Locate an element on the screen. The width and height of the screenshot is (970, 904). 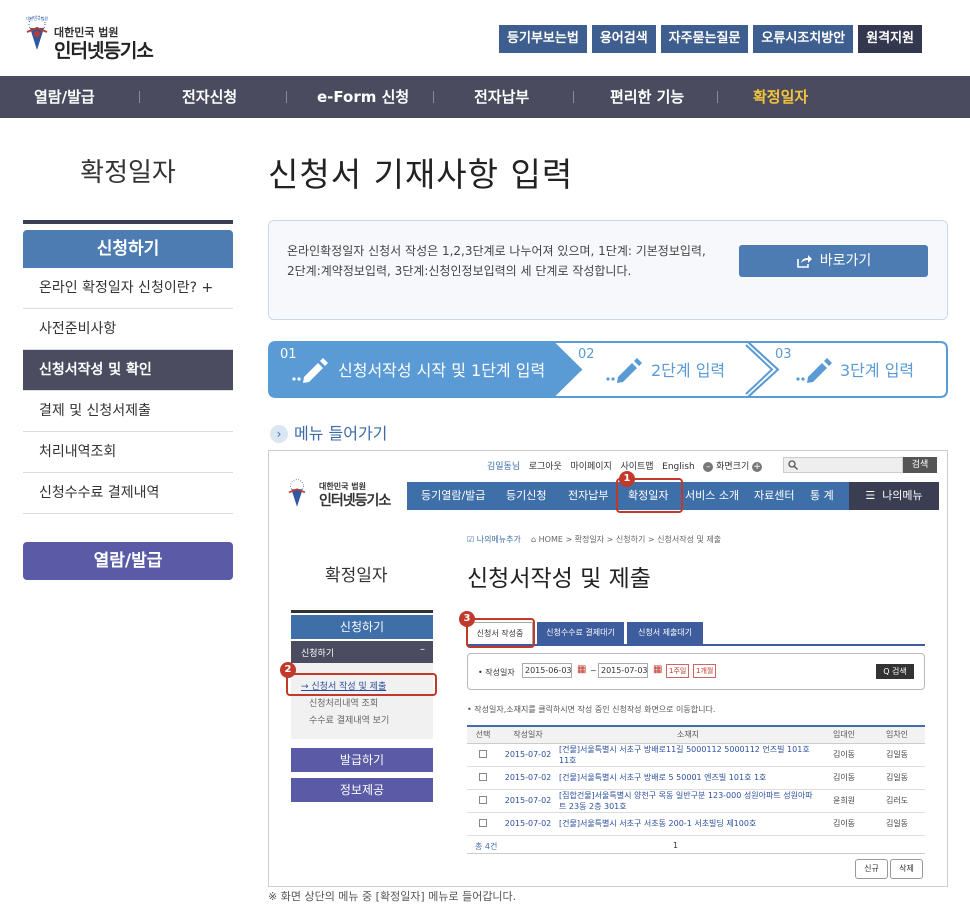
shot-nav-apply: 등기신청 is located at coordinates (526, 496).